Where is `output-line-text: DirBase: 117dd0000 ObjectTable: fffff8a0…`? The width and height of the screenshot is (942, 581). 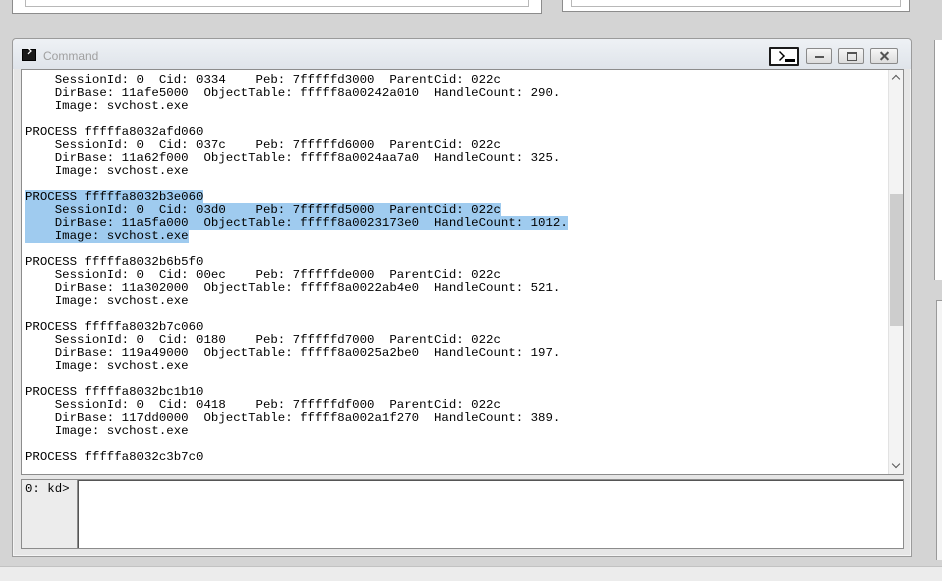 output-line-text: DirBase: 117dd0000 ObjectTable: fffff8a0… is located at coordinates (293, 418).